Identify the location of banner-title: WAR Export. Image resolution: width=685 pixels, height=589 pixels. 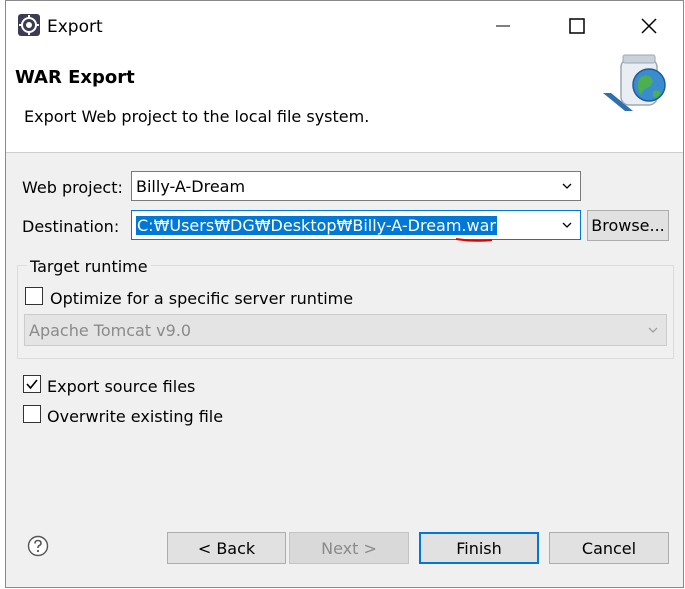
(75, 77).